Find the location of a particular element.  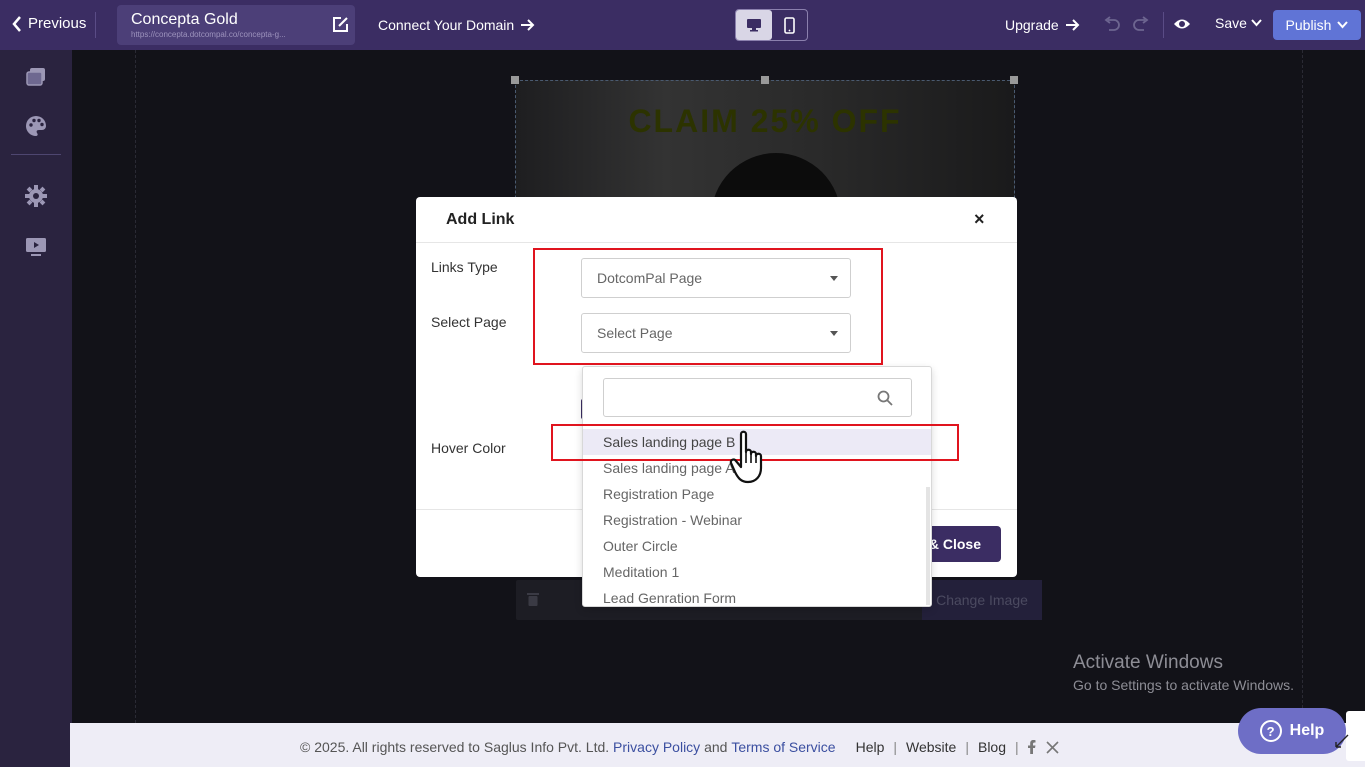

device-toggle is located at coordinates (771, 25).